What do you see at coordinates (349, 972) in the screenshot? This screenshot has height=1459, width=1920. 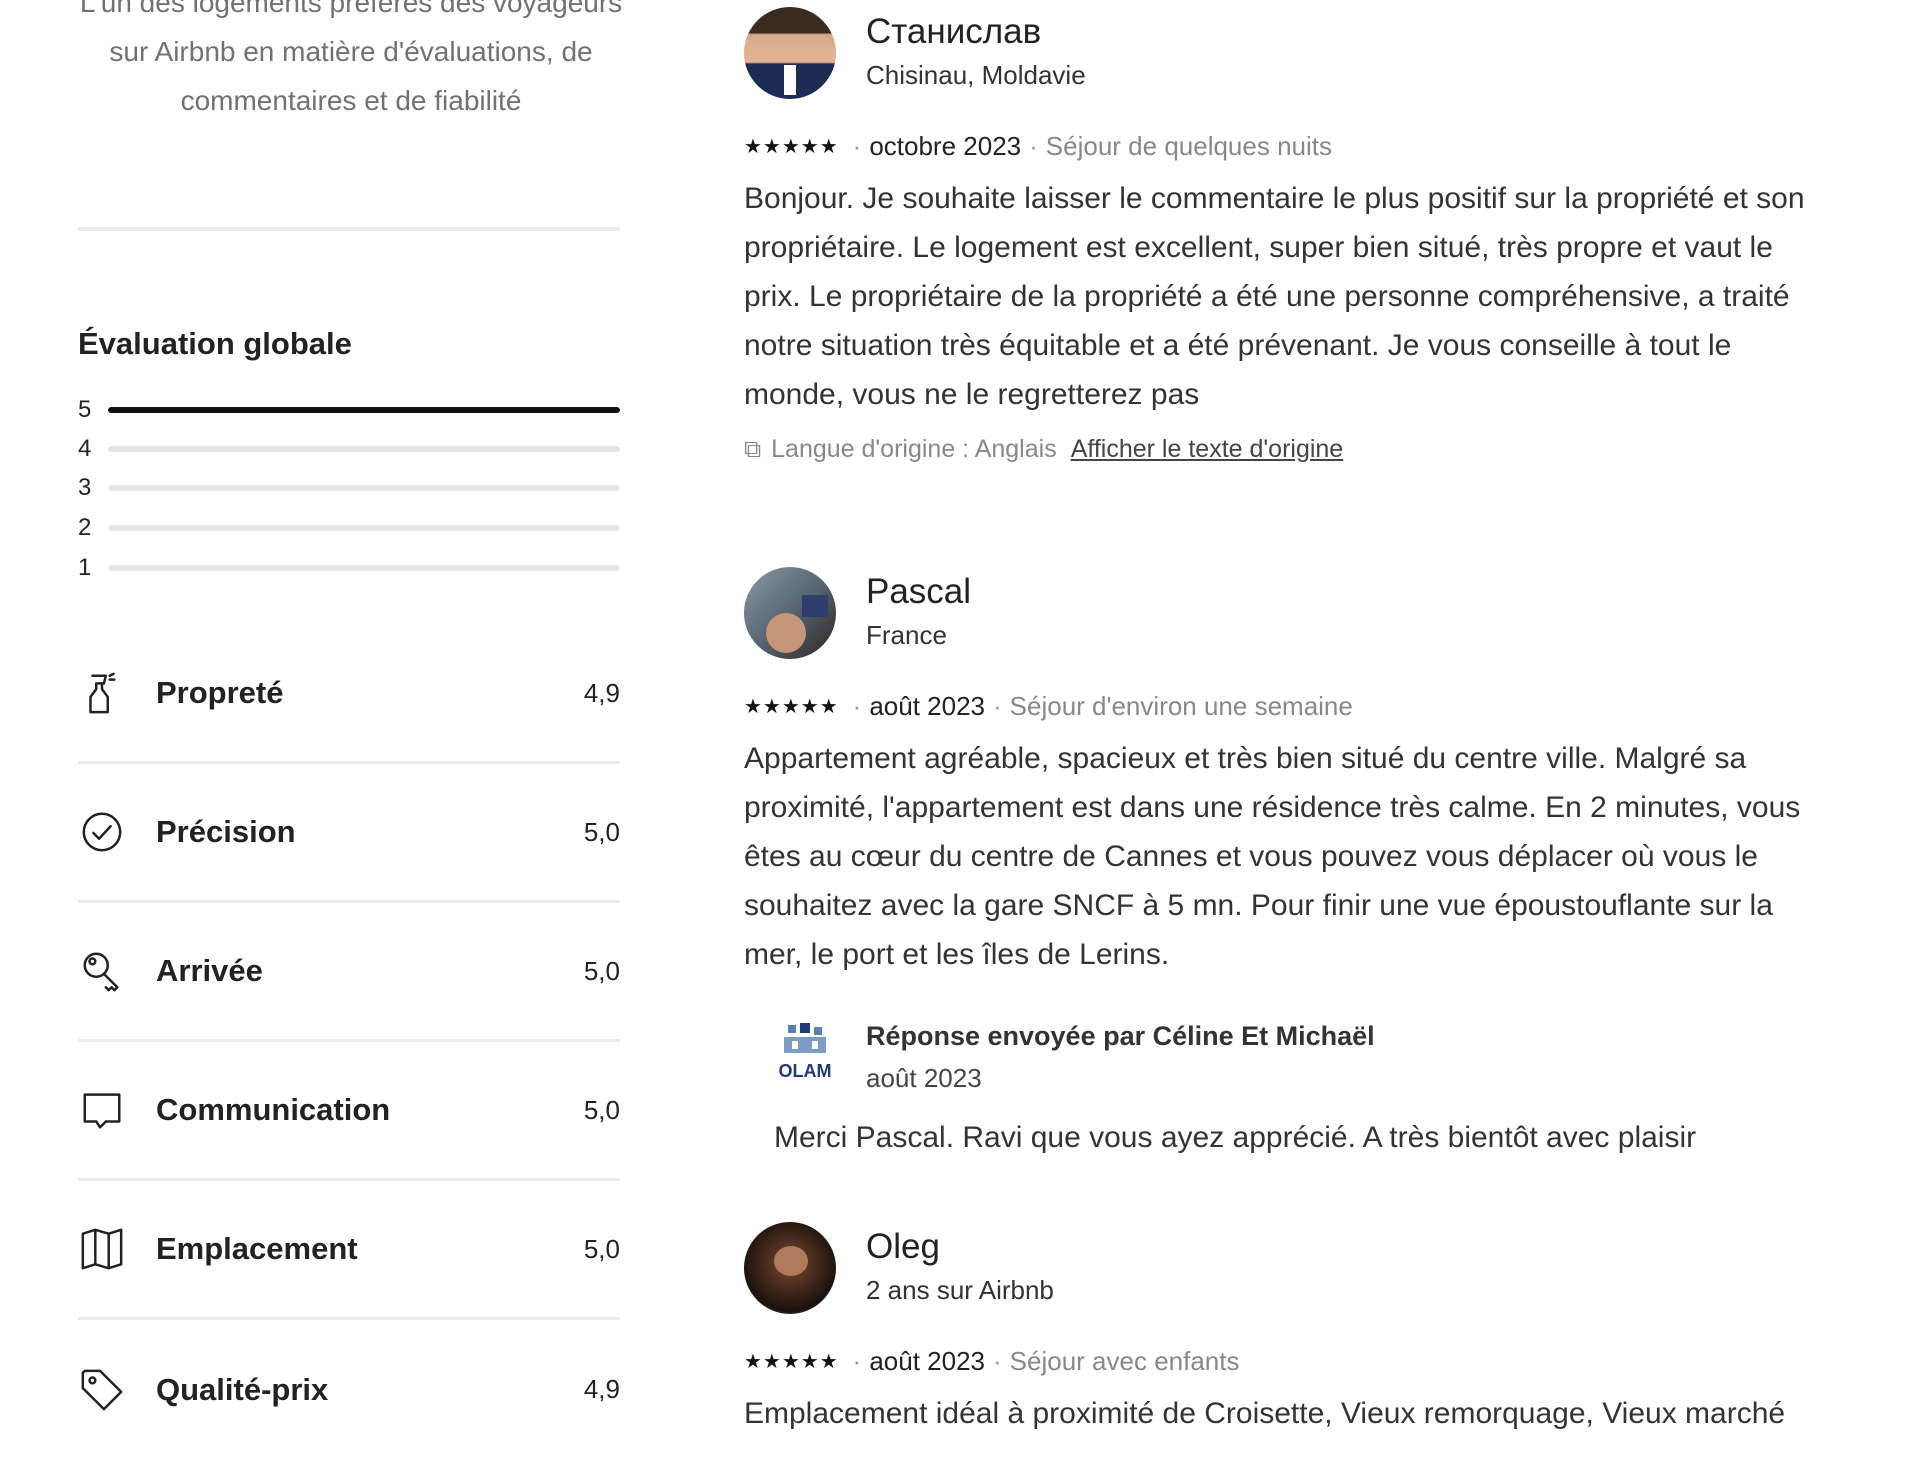 I see `category-checkin: Arrivée 5,0` at bounding box center [349, 972].